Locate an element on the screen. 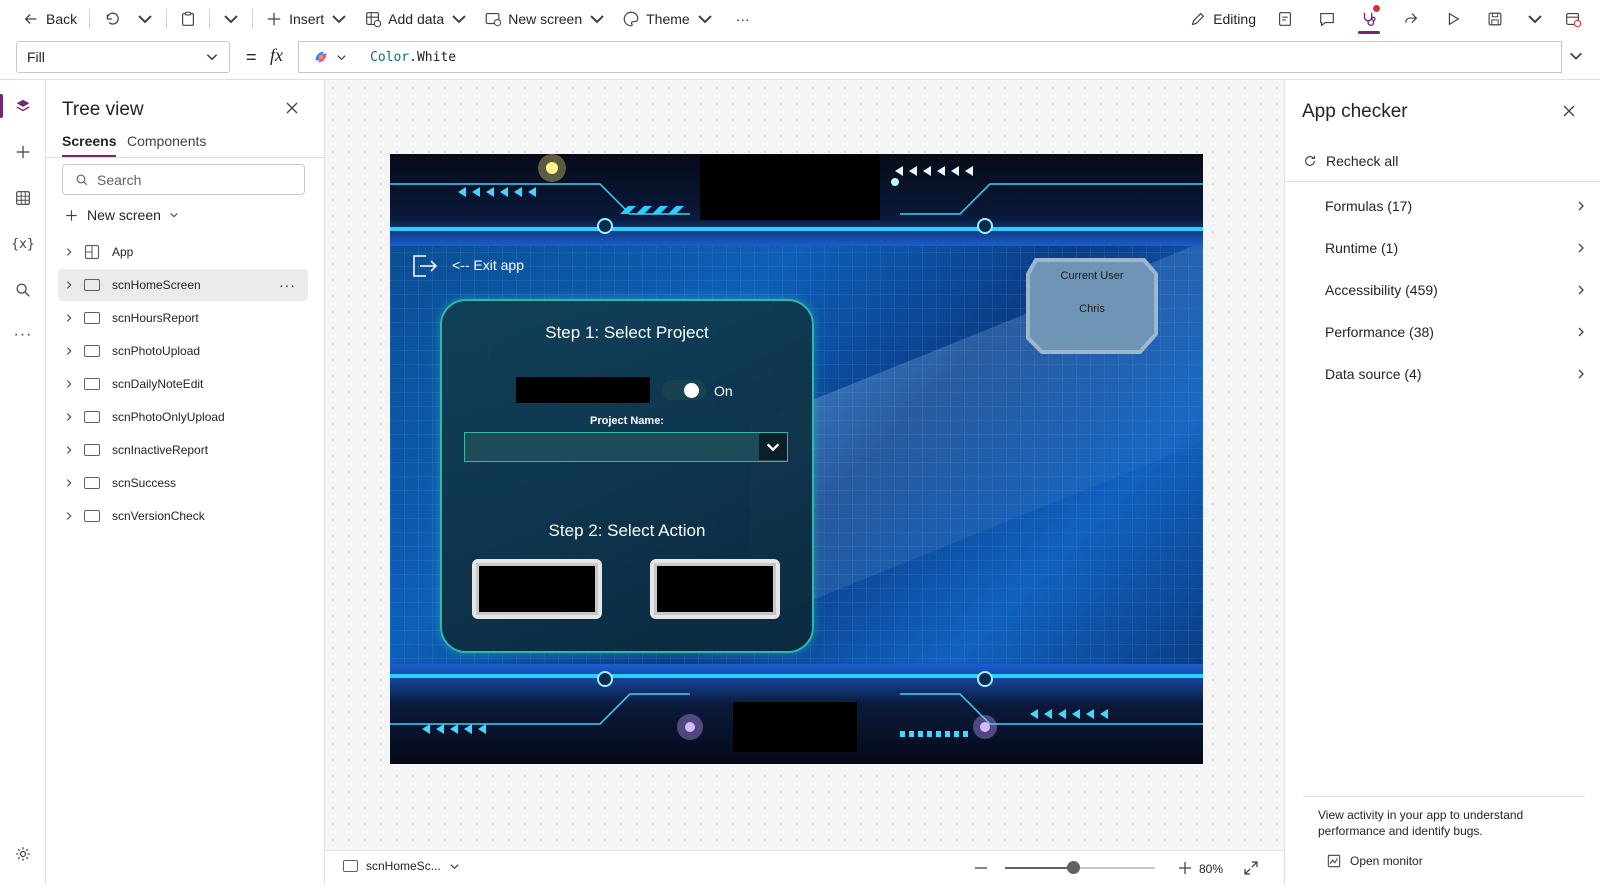 The width and height of the screenshot is (1600, 885). tree-item-scnInactiveReport: scnInactiveReport is located at coordinates (183, 450).